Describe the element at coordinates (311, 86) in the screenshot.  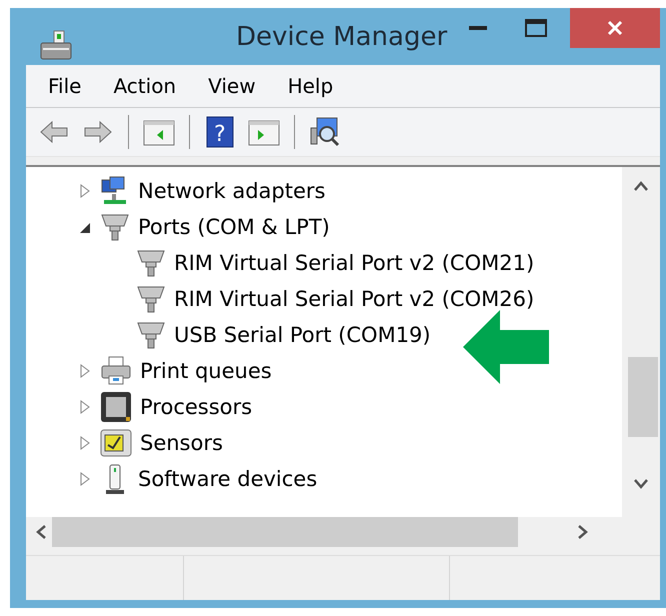
I see `menu-item: Help` at that location.